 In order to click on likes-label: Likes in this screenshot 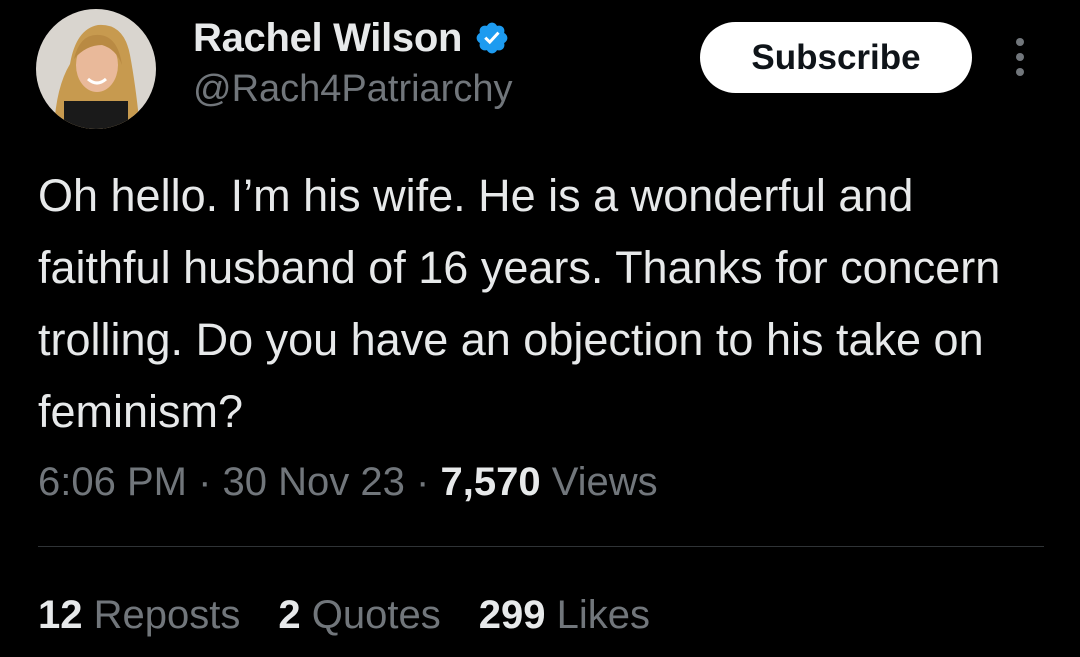, I will do `click(603, 615)`.